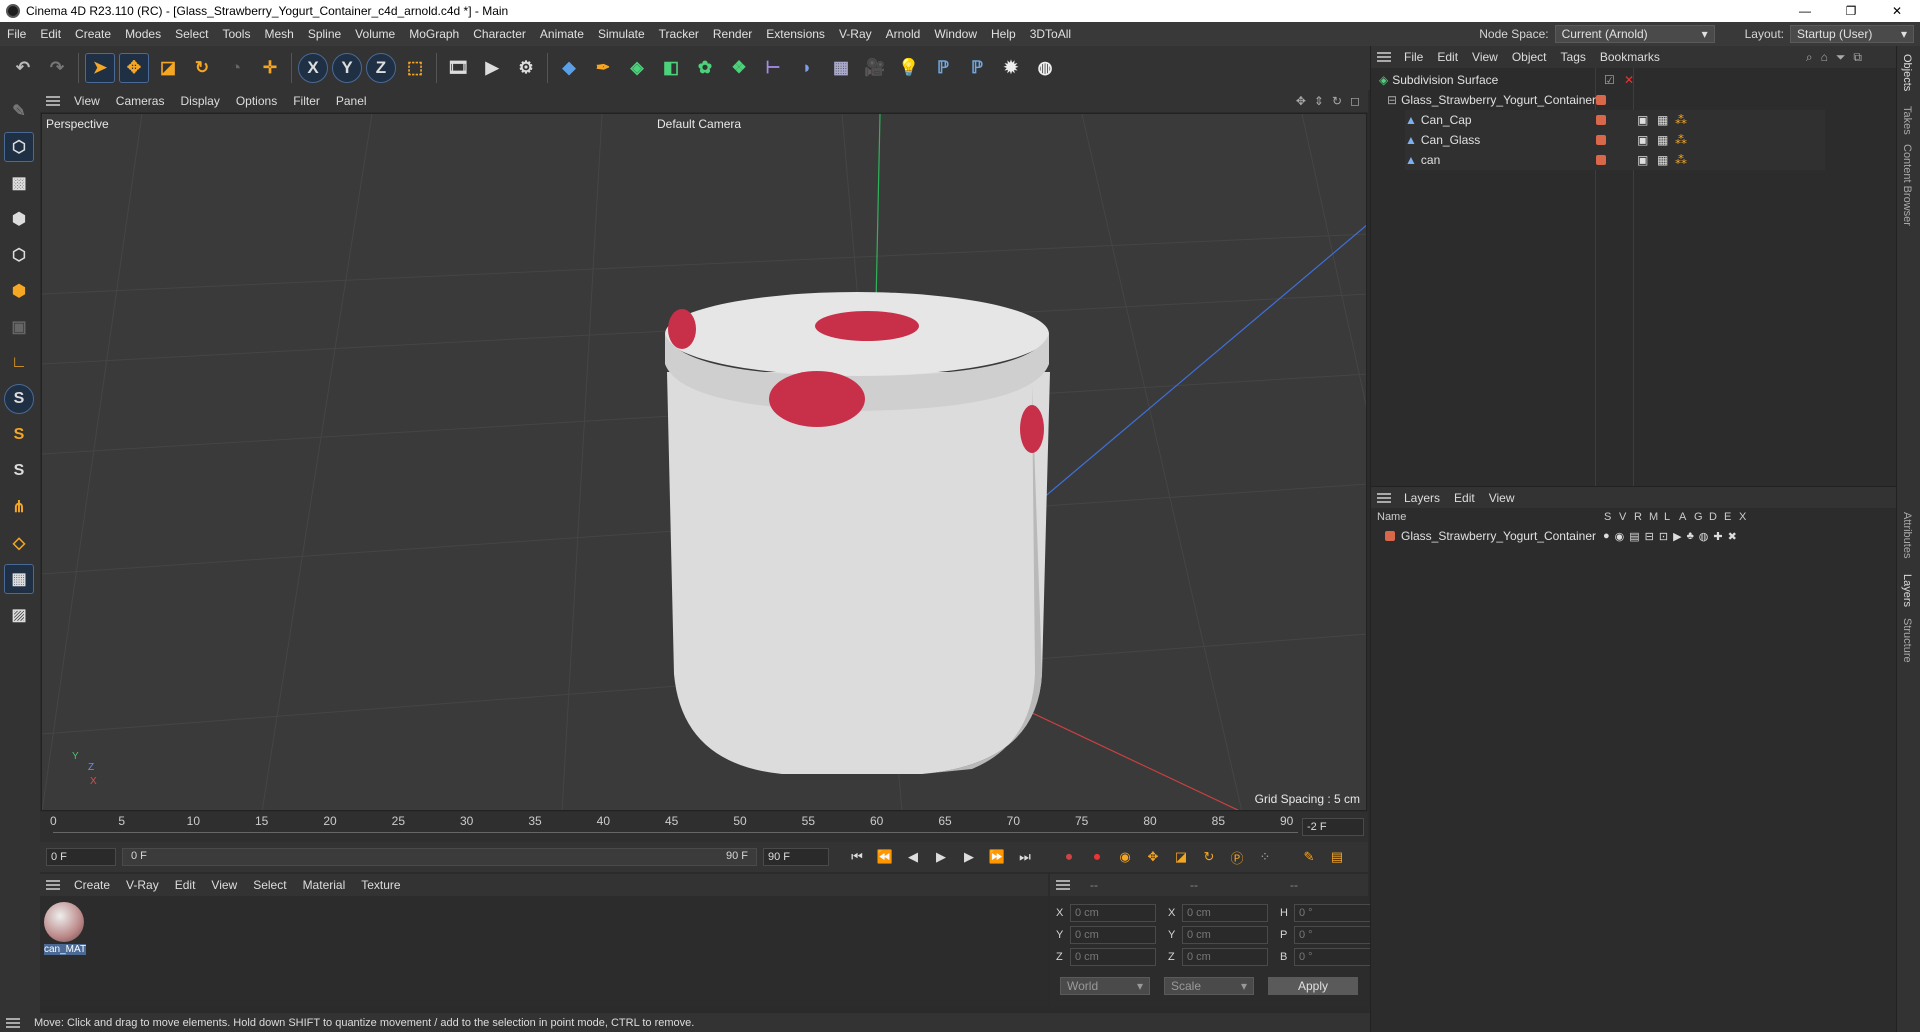 The image size is (1920, 1032). What do you see at coordinates (941, 857) in the screenshot?
I see `play-icon: ▶` at bounding box center [941, 857].